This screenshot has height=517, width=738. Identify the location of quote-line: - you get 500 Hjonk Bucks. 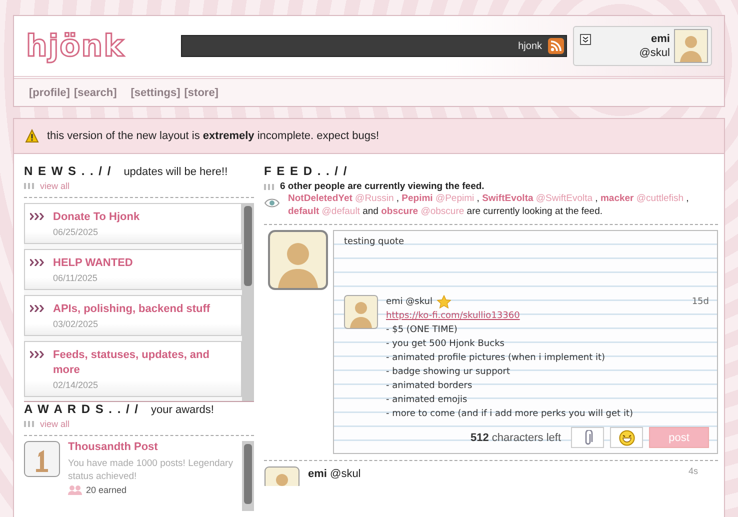
(446, 344).